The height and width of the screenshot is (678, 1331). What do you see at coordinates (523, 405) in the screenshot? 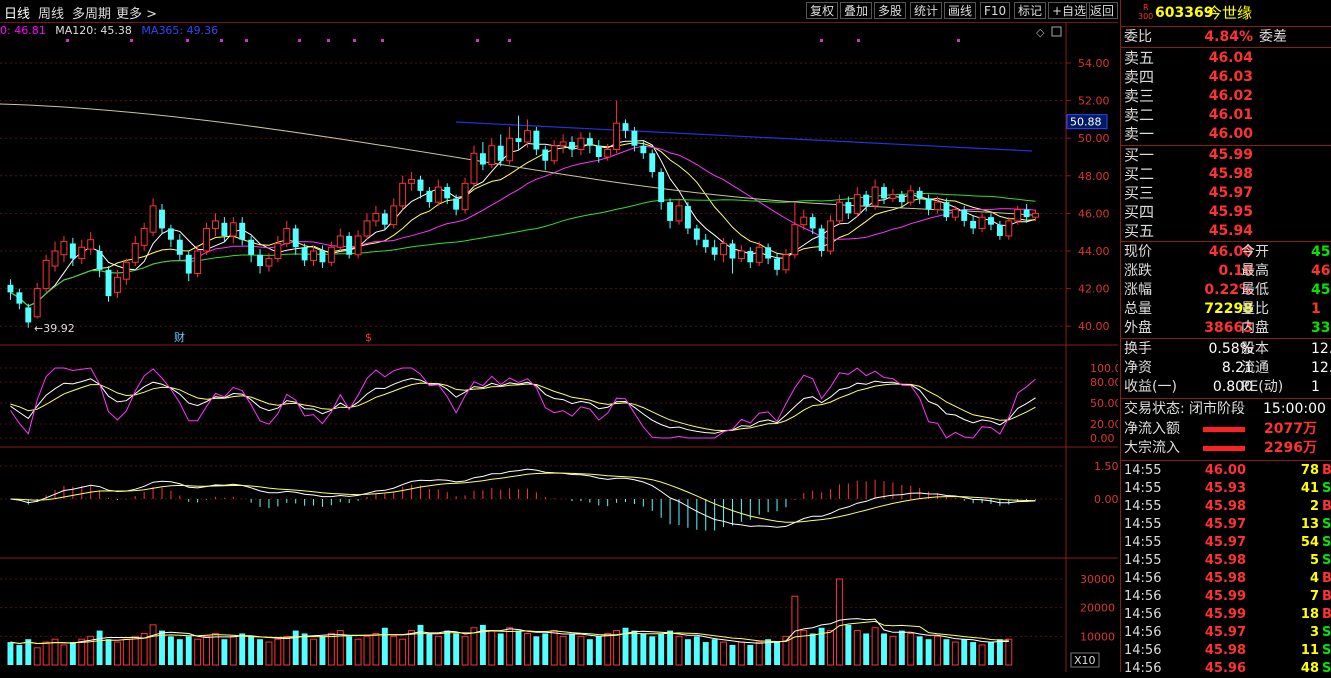
I see `kdj-k-line` at bounding box center [523, 405].